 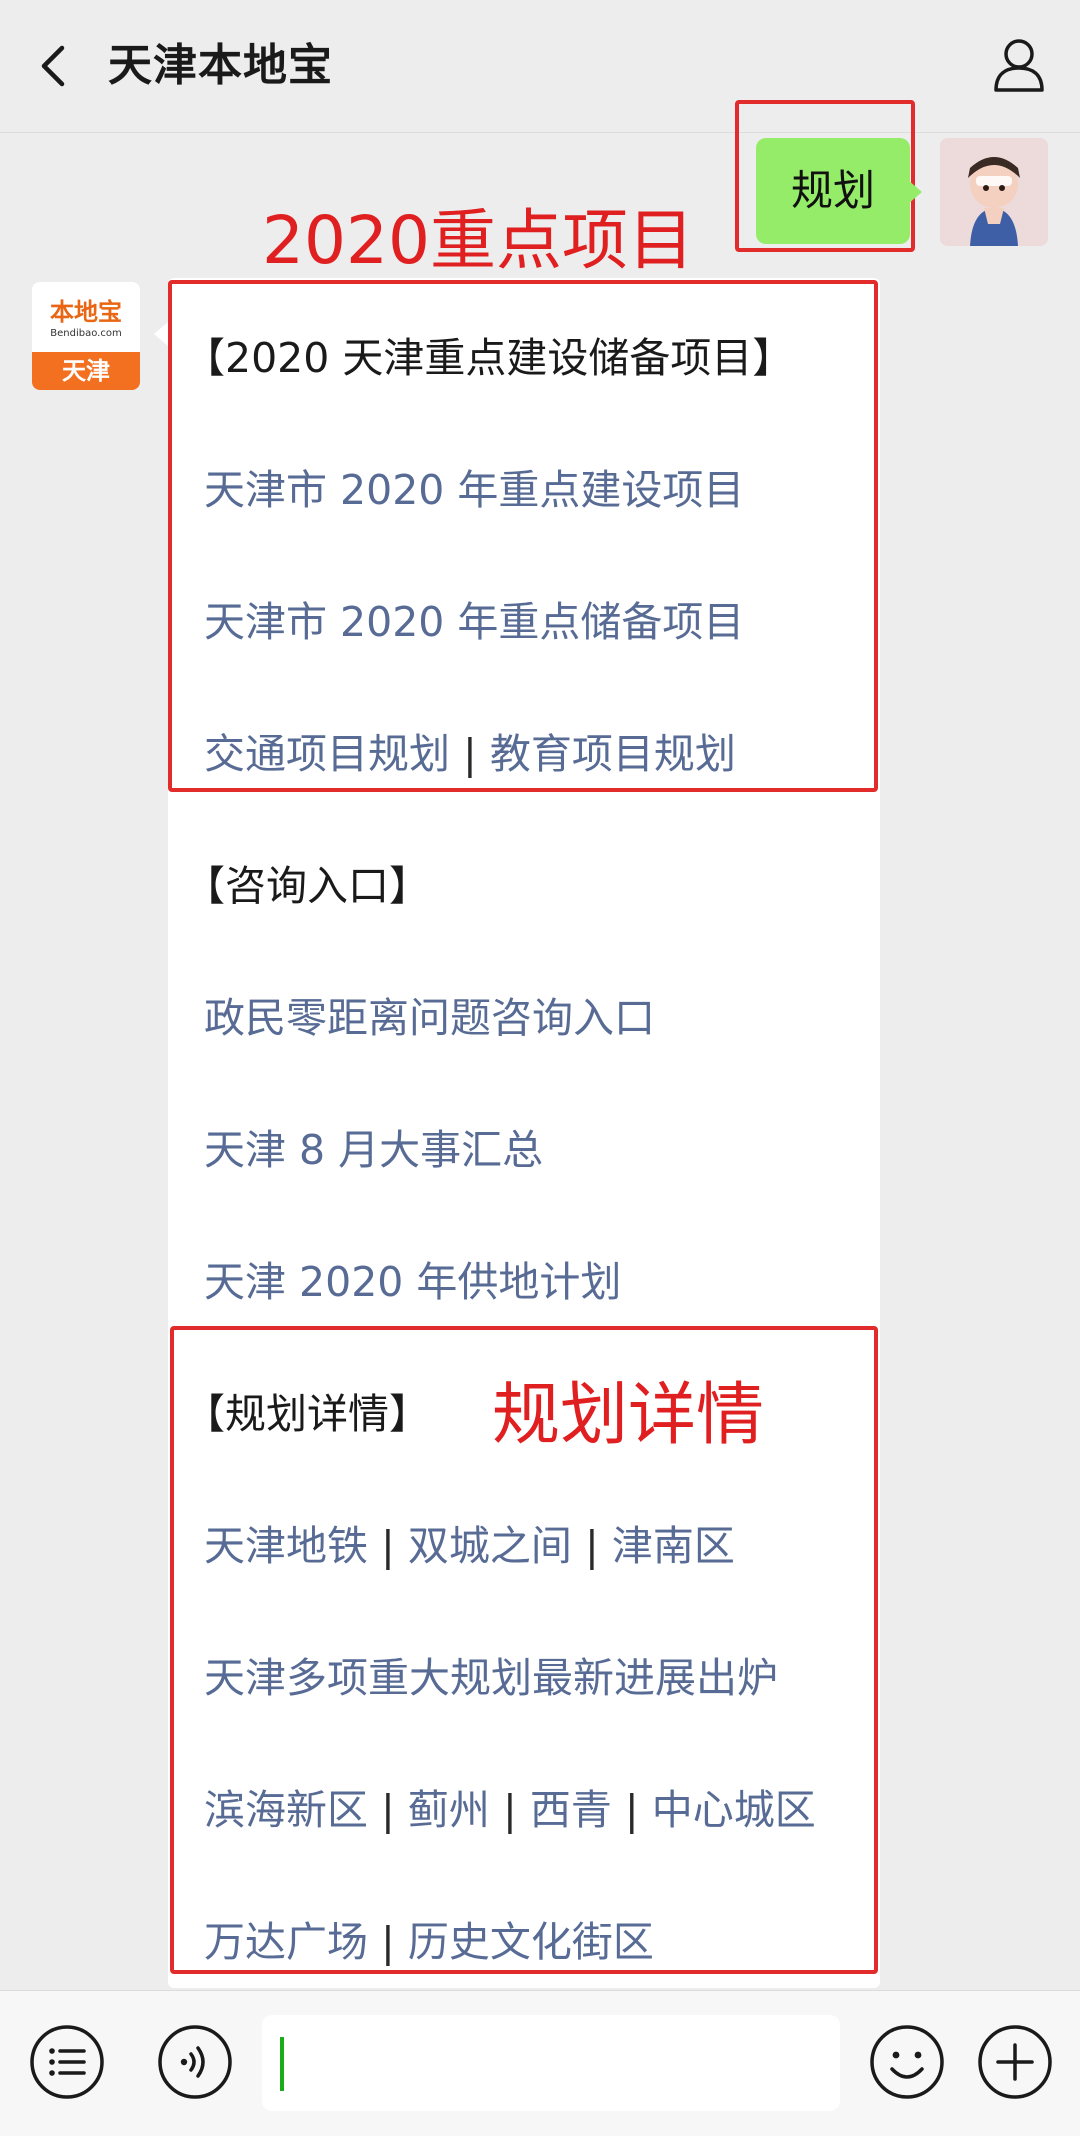 I want to click on voice-button, so click(x=195, y=2062).